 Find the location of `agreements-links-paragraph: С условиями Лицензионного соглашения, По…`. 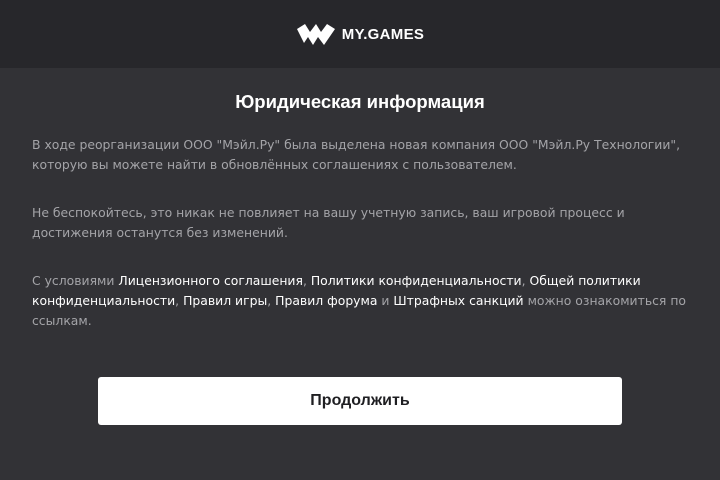

agreements-links-paragraph: С условиями Лицензионного соглашения, По… is located at coordinates (360, 301).